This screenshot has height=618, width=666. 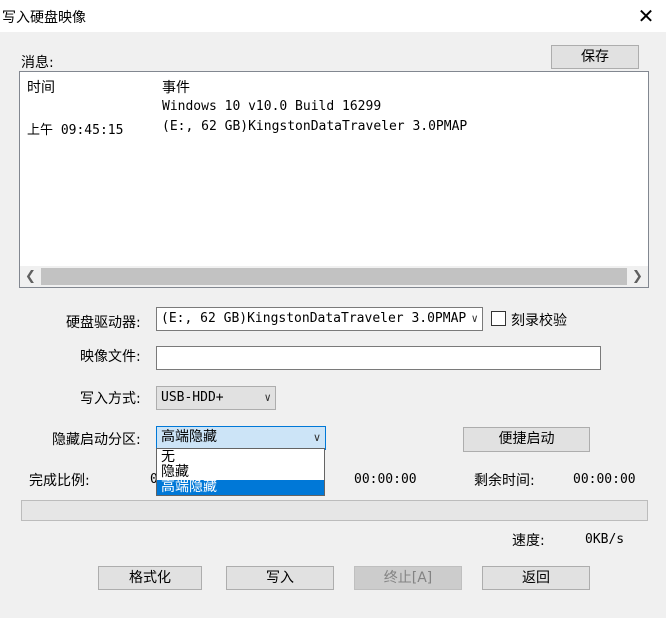 What do you see at coordinates (110, 399) in the screenshot?
I see `write-mode-label: 写入方式:` at bounding box center [110, 399].